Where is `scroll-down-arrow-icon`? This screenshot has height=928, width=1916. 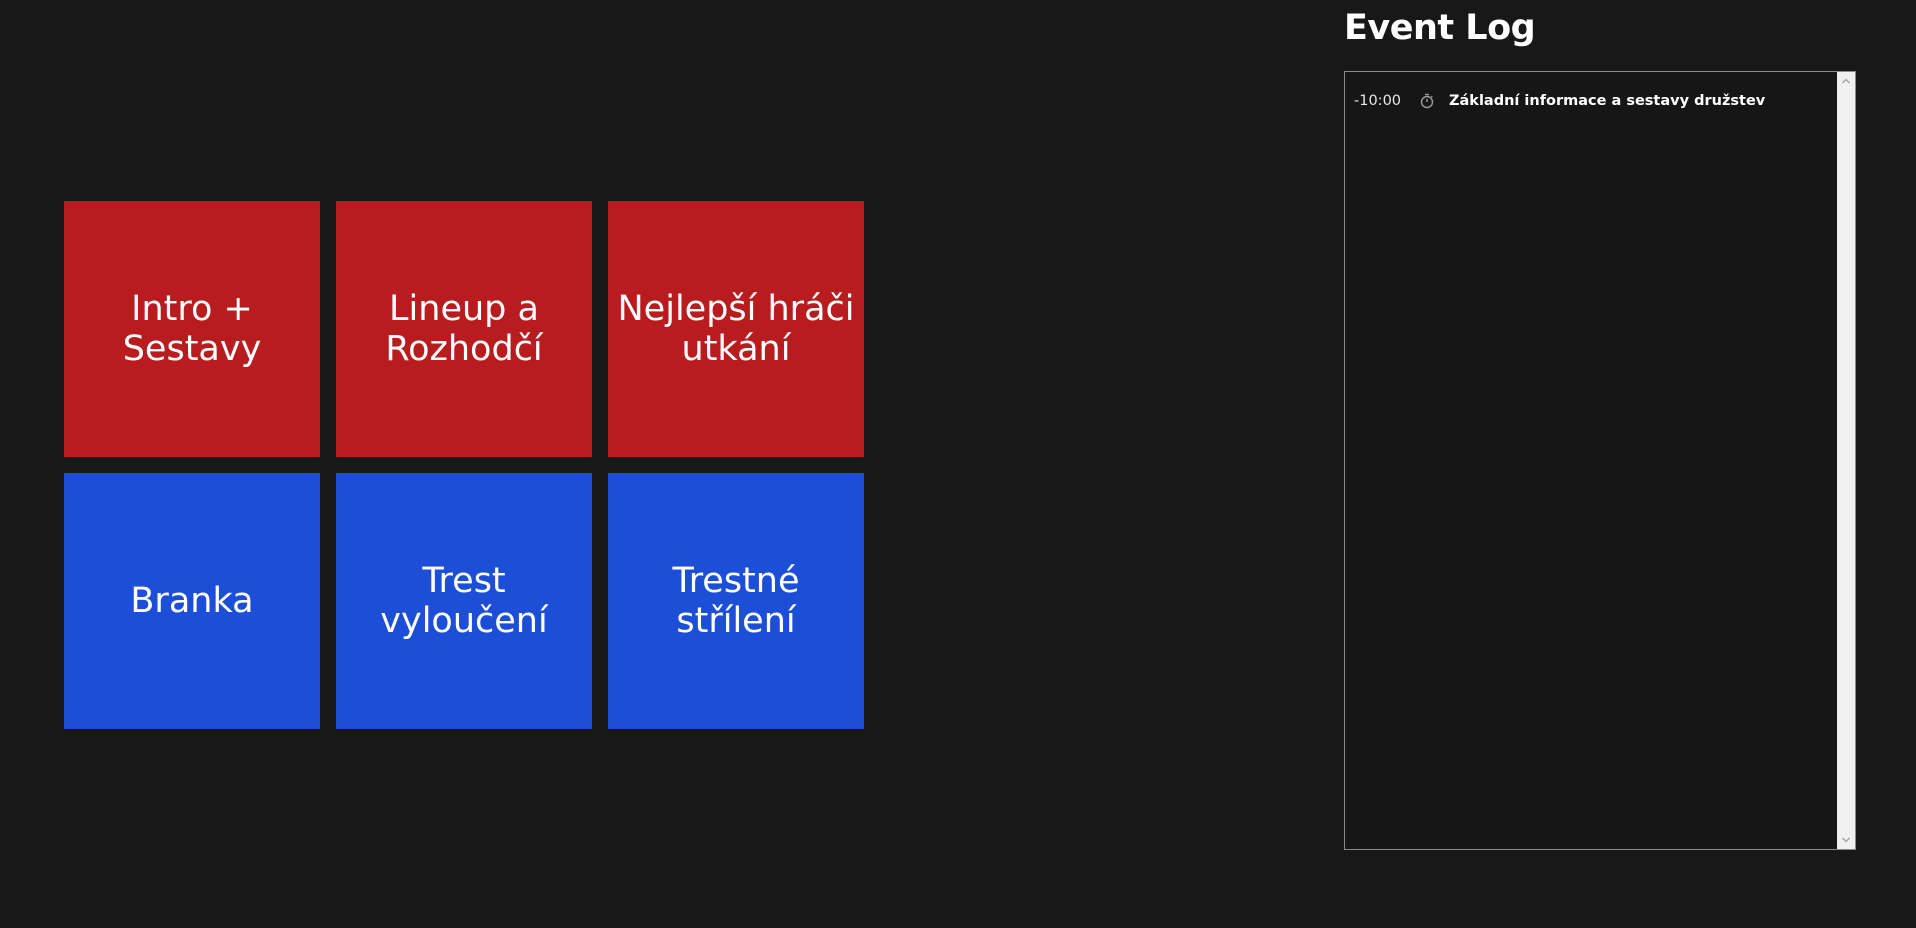
scroll-down-arrow-icon is located at coordinates (1846, 840).